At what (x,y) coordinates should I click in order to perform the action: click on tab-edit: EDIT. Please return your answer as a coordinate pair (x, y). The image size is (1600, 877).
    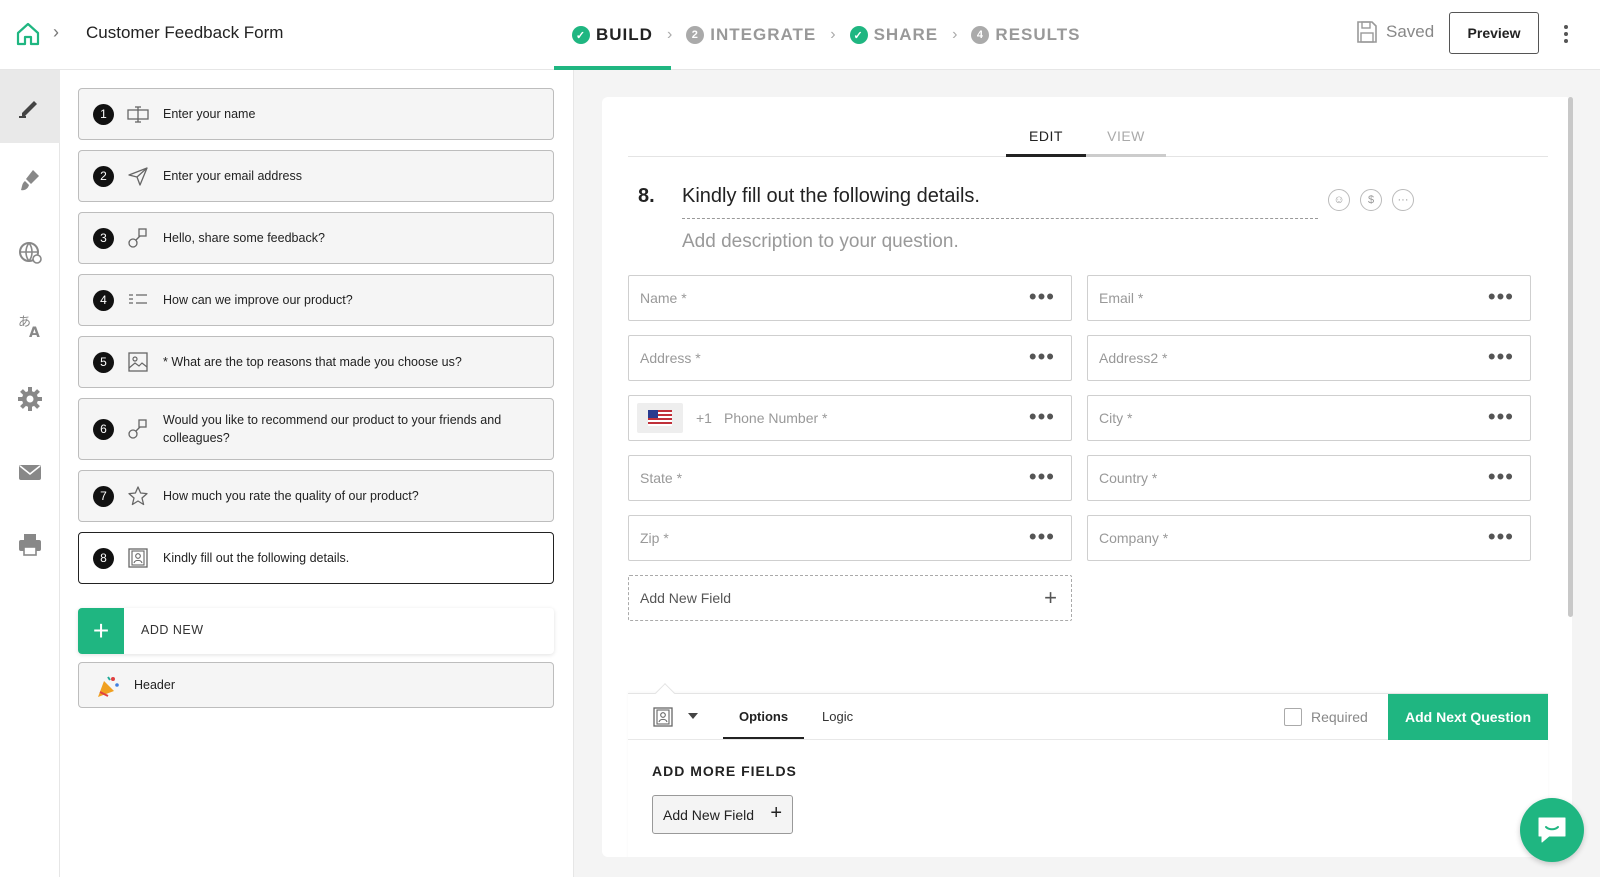
    Looking at the image, I should click on (1046, 137).